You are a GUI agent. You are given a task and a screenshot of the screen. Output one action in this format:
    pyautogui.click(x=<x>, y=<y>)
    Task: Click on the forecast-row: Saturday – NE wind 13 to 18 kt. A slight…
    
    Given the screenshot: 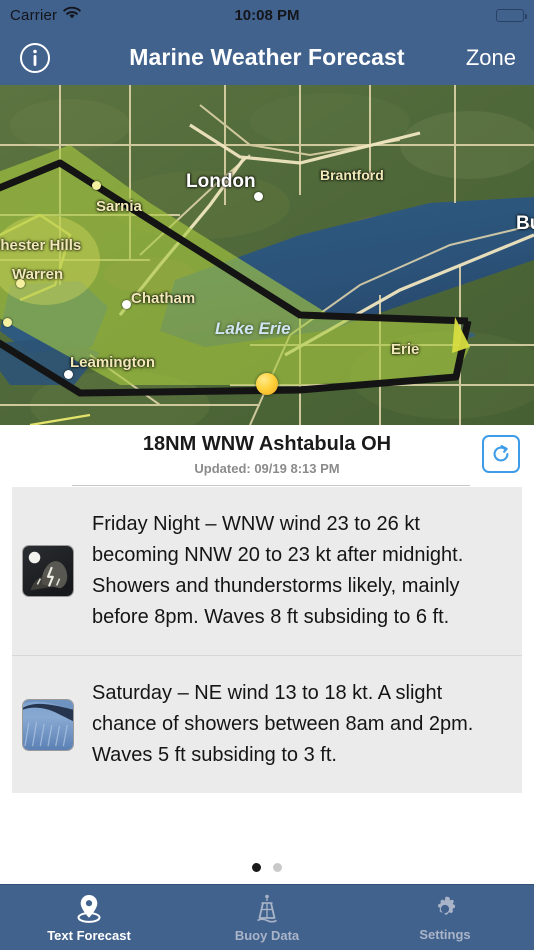 What is the action you would take?
    pyautogui.click(x=267, y=724)
    